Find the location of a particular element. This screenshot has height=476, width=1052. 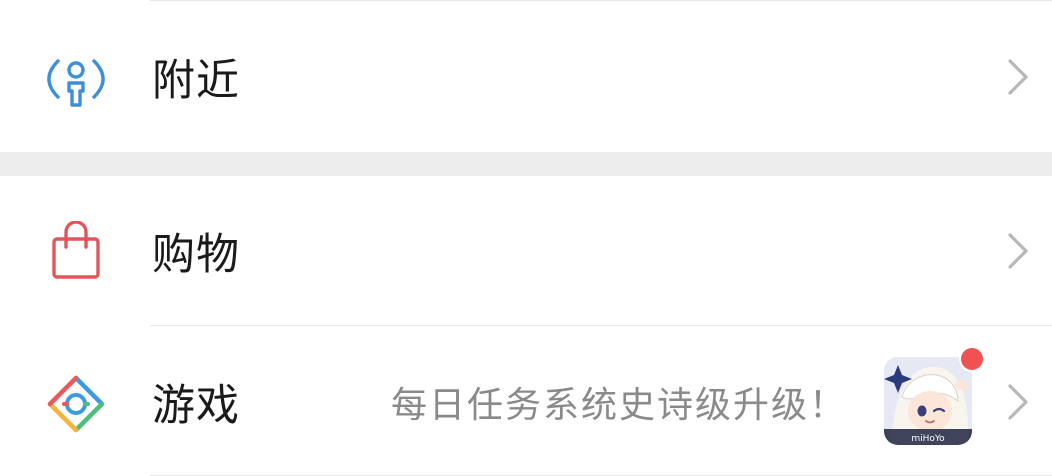

shopping-bag-icon is located at coordinates (76, 253).